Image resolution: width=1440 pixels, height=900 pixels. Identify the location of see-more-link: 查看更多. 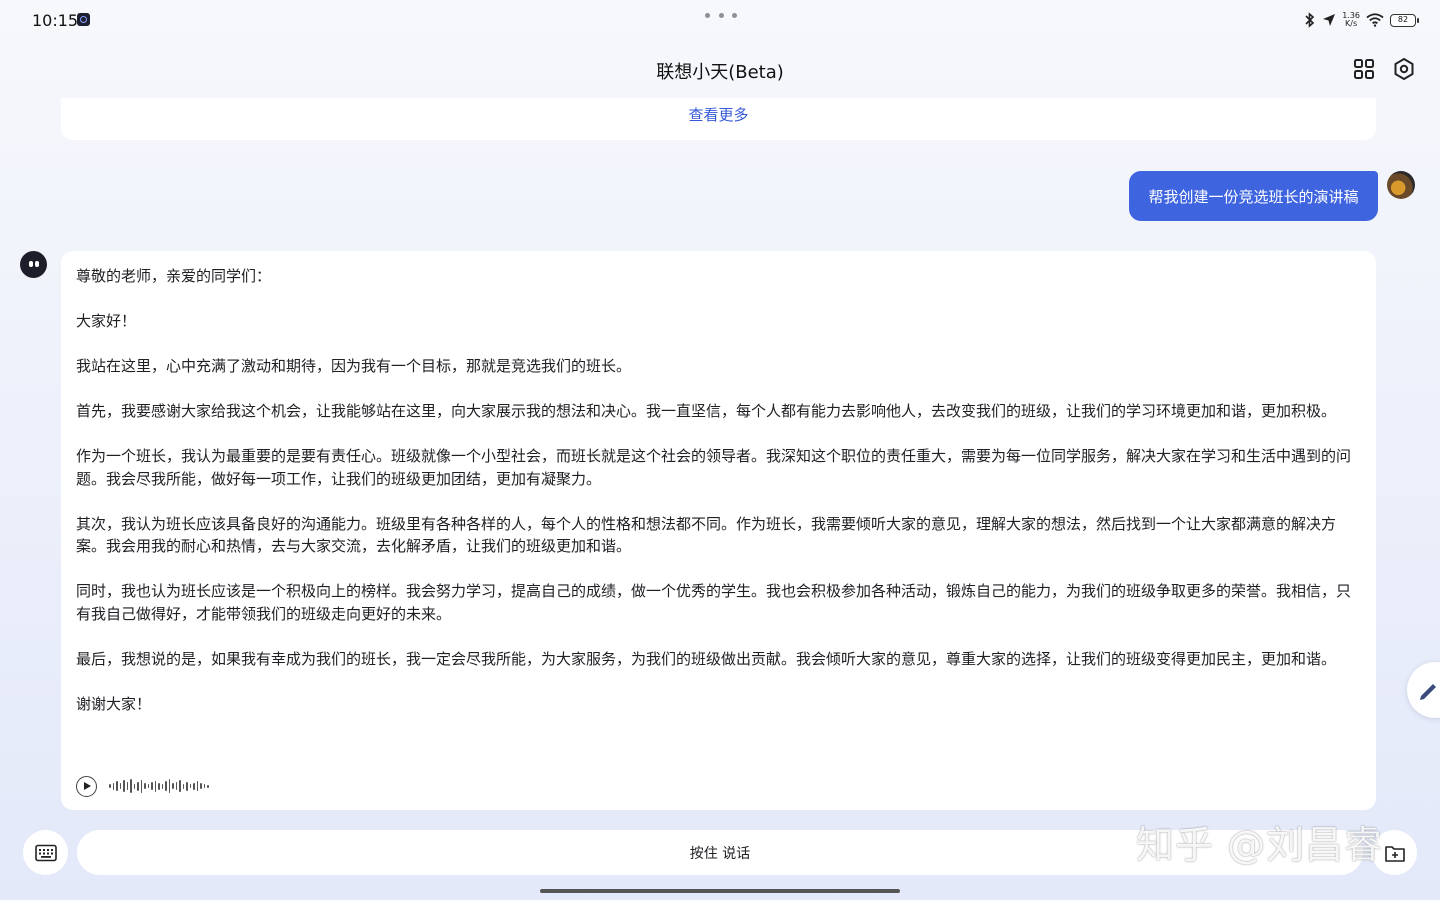
(718, 114).